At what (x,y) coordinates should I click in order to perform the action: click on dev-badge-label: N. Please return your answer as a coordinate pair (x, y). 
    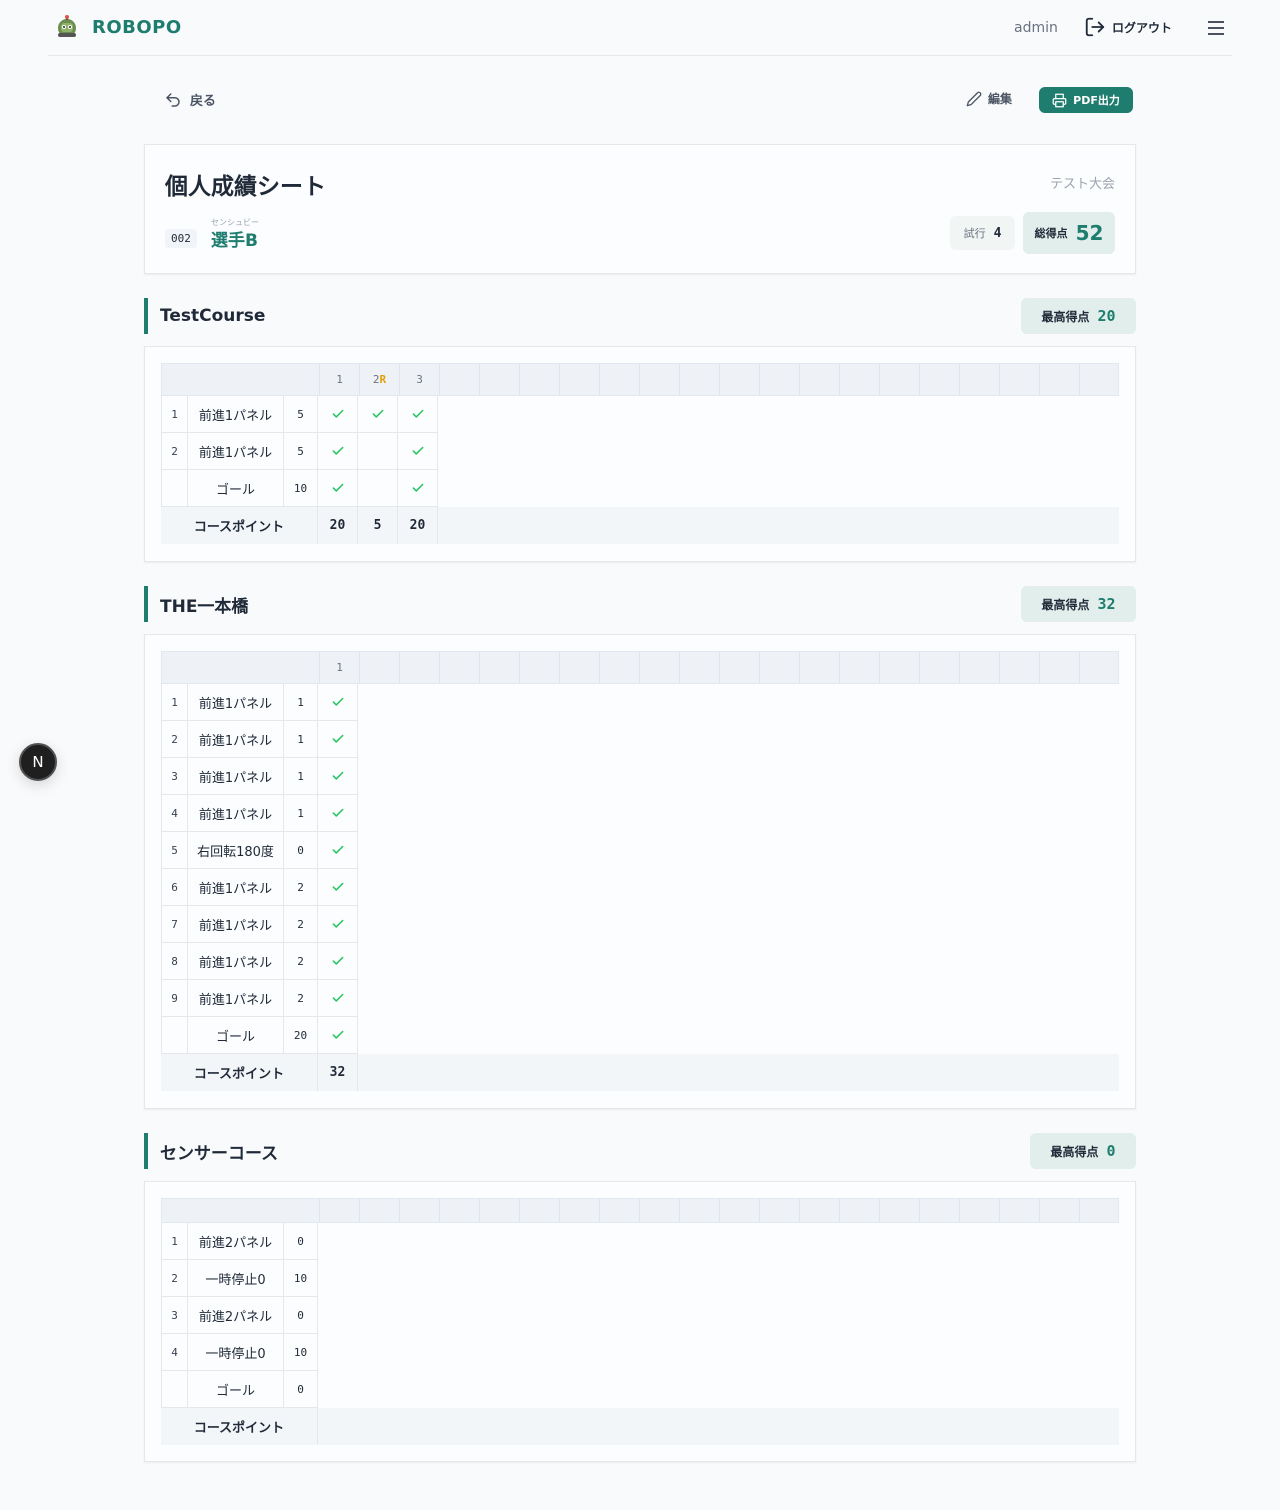
    Looking at the image, I should click on (38, 762).